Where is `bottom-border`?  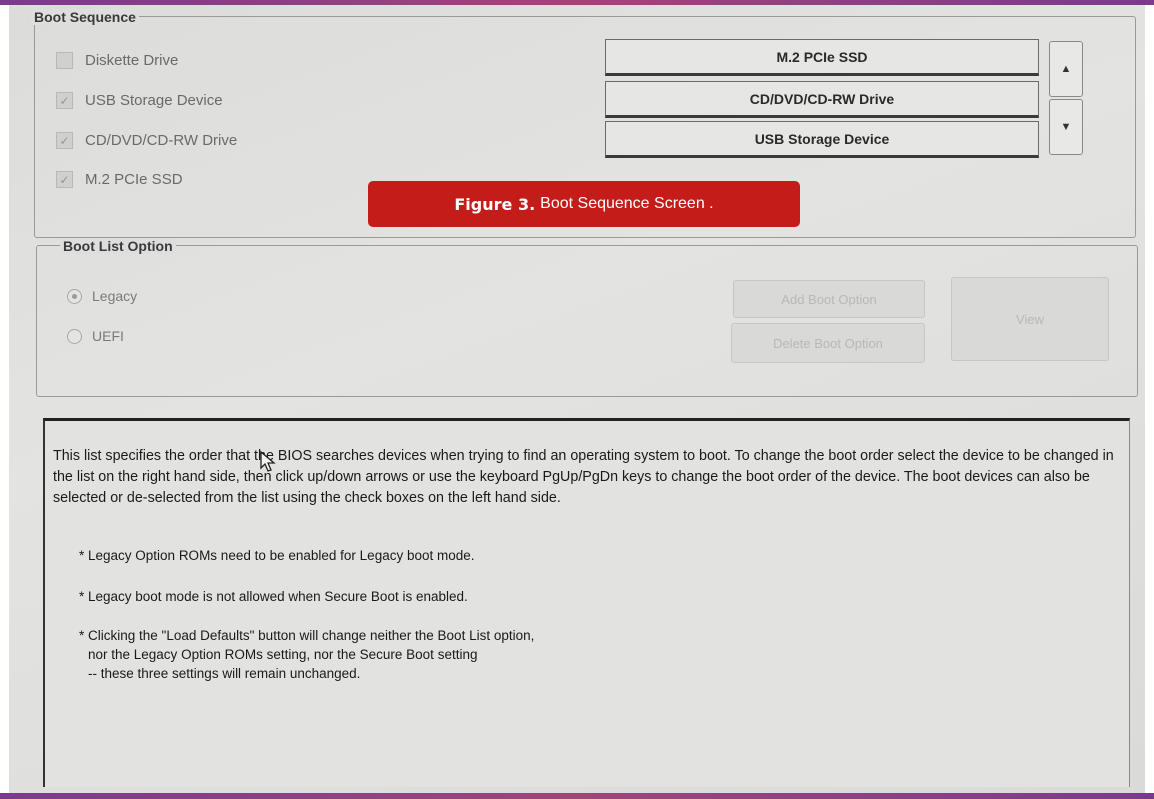 bottom-border is located at coordinates (577, 796).